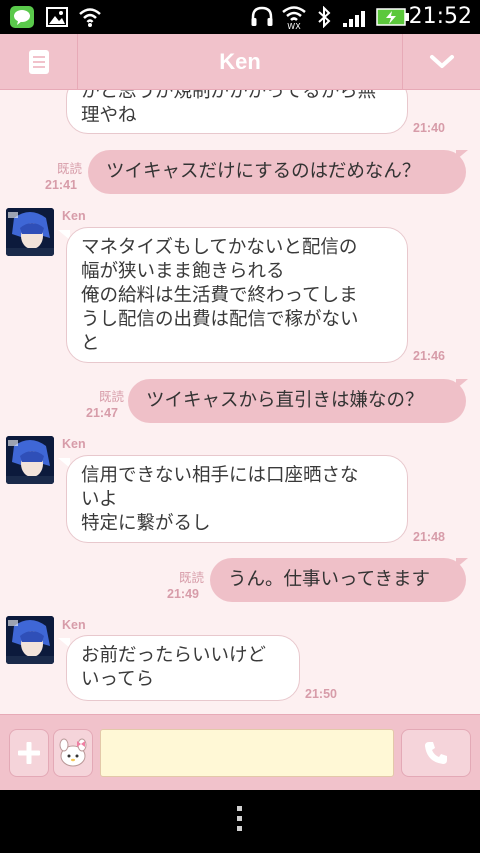 This screenshot has height=853, width=480. What do you see at coordinates (321, 694) in the screenshot?
I see `message-time: 21:50` at bounding box center [321, 694].